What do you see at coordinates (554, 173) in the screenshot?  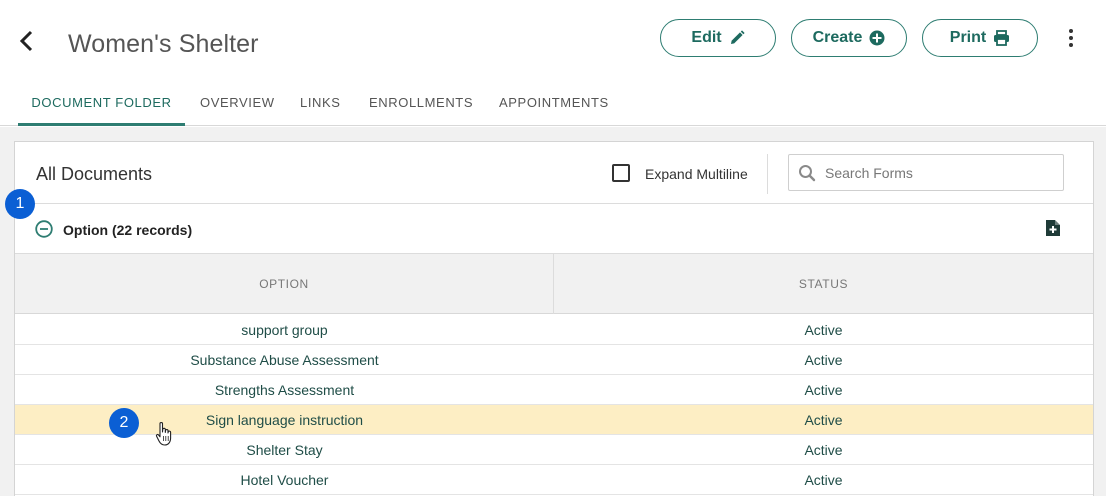 I see `panel-header: All Documents Expand Multiline` at bounding box center [554, 173].